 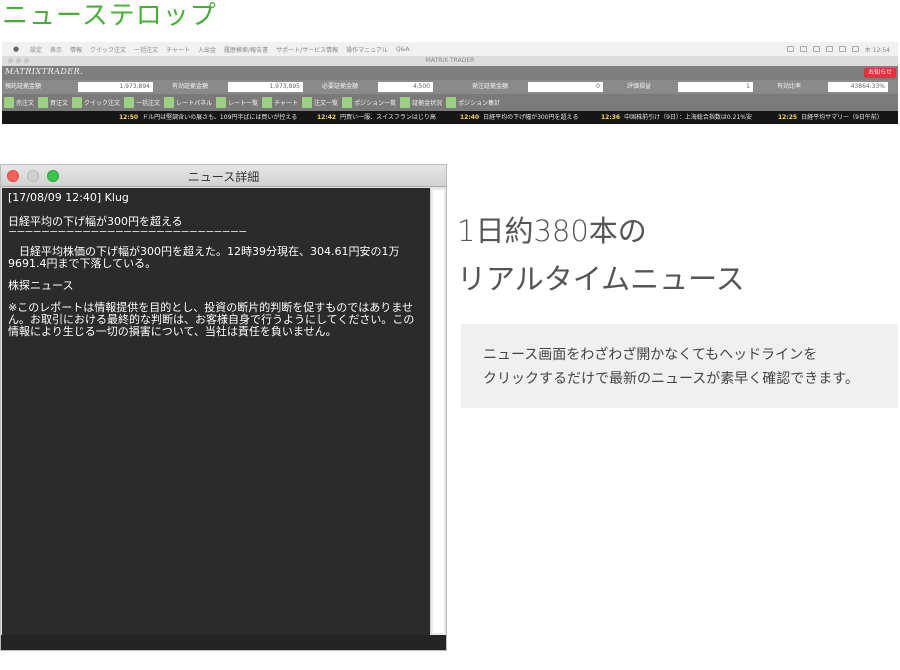 What do you see at coordinates (265, 87) in the screenshot?
I see `account-value: 1,973,895` at bounding box center [265, 87].